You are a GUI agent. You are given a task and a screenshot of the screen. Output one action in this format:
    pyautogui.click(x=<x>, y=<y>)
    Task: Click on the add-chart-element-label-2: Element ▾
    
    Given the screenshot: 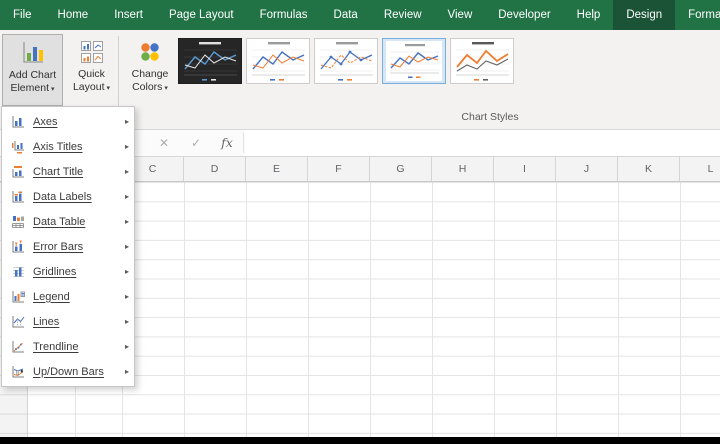 What is the action you would take?
    pyautogui.click(x=32, y=88)
    